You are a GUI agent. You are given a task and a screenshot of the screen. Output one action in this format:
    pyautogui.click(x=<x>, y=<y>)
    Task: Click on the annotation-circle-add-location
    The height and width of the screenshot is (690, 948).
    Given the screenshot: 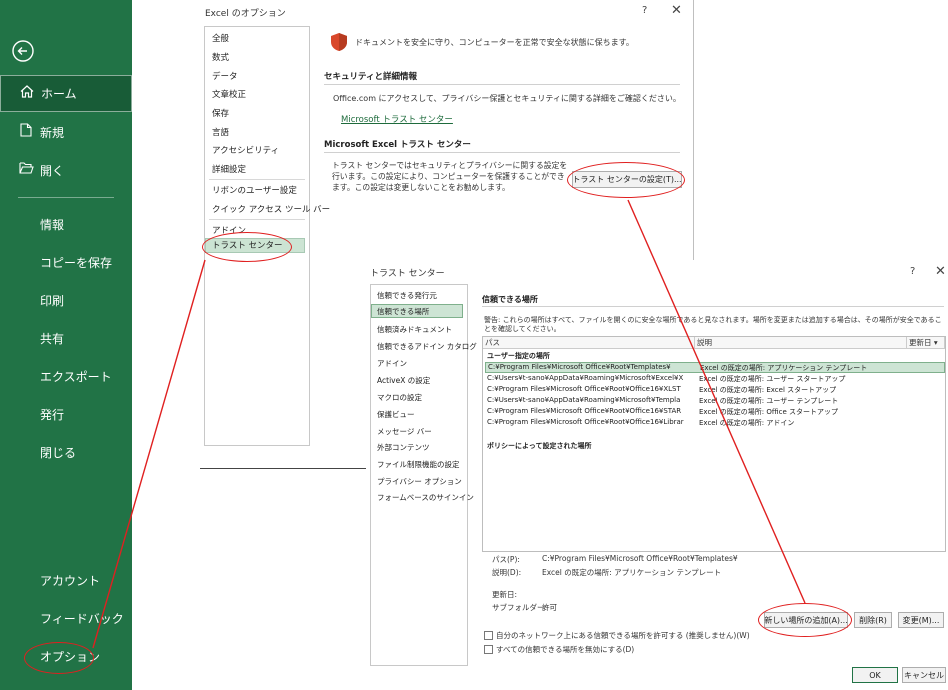 What is the action you would take?
    pyautogui.click(x=805, y=620)
    